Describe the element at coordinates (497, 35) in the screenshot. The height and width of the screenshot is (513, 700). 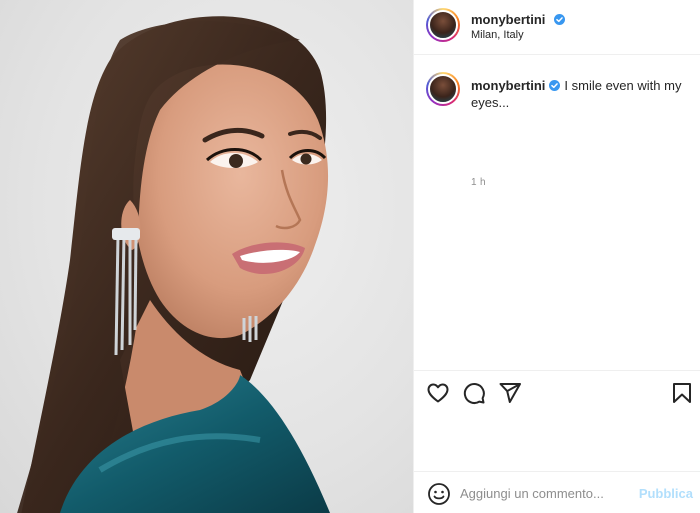
I see `location-link: Milan, Italy` at that location.